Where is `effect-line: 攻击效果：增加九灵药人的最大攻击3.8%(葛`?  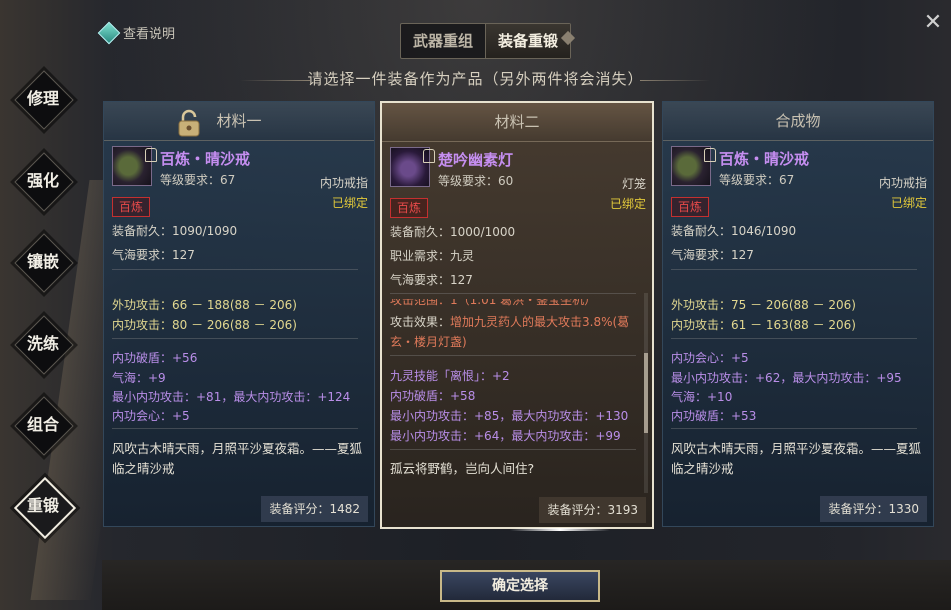
effect-line: 攻击效果：增加九灵药人的最大攻击3.8%(葛 is located at coordinates (509, 321).